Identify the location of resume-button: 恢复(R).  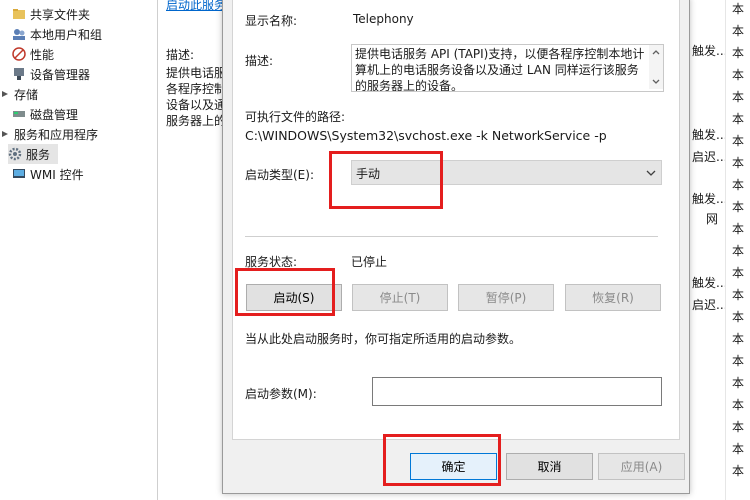
(613, 297).